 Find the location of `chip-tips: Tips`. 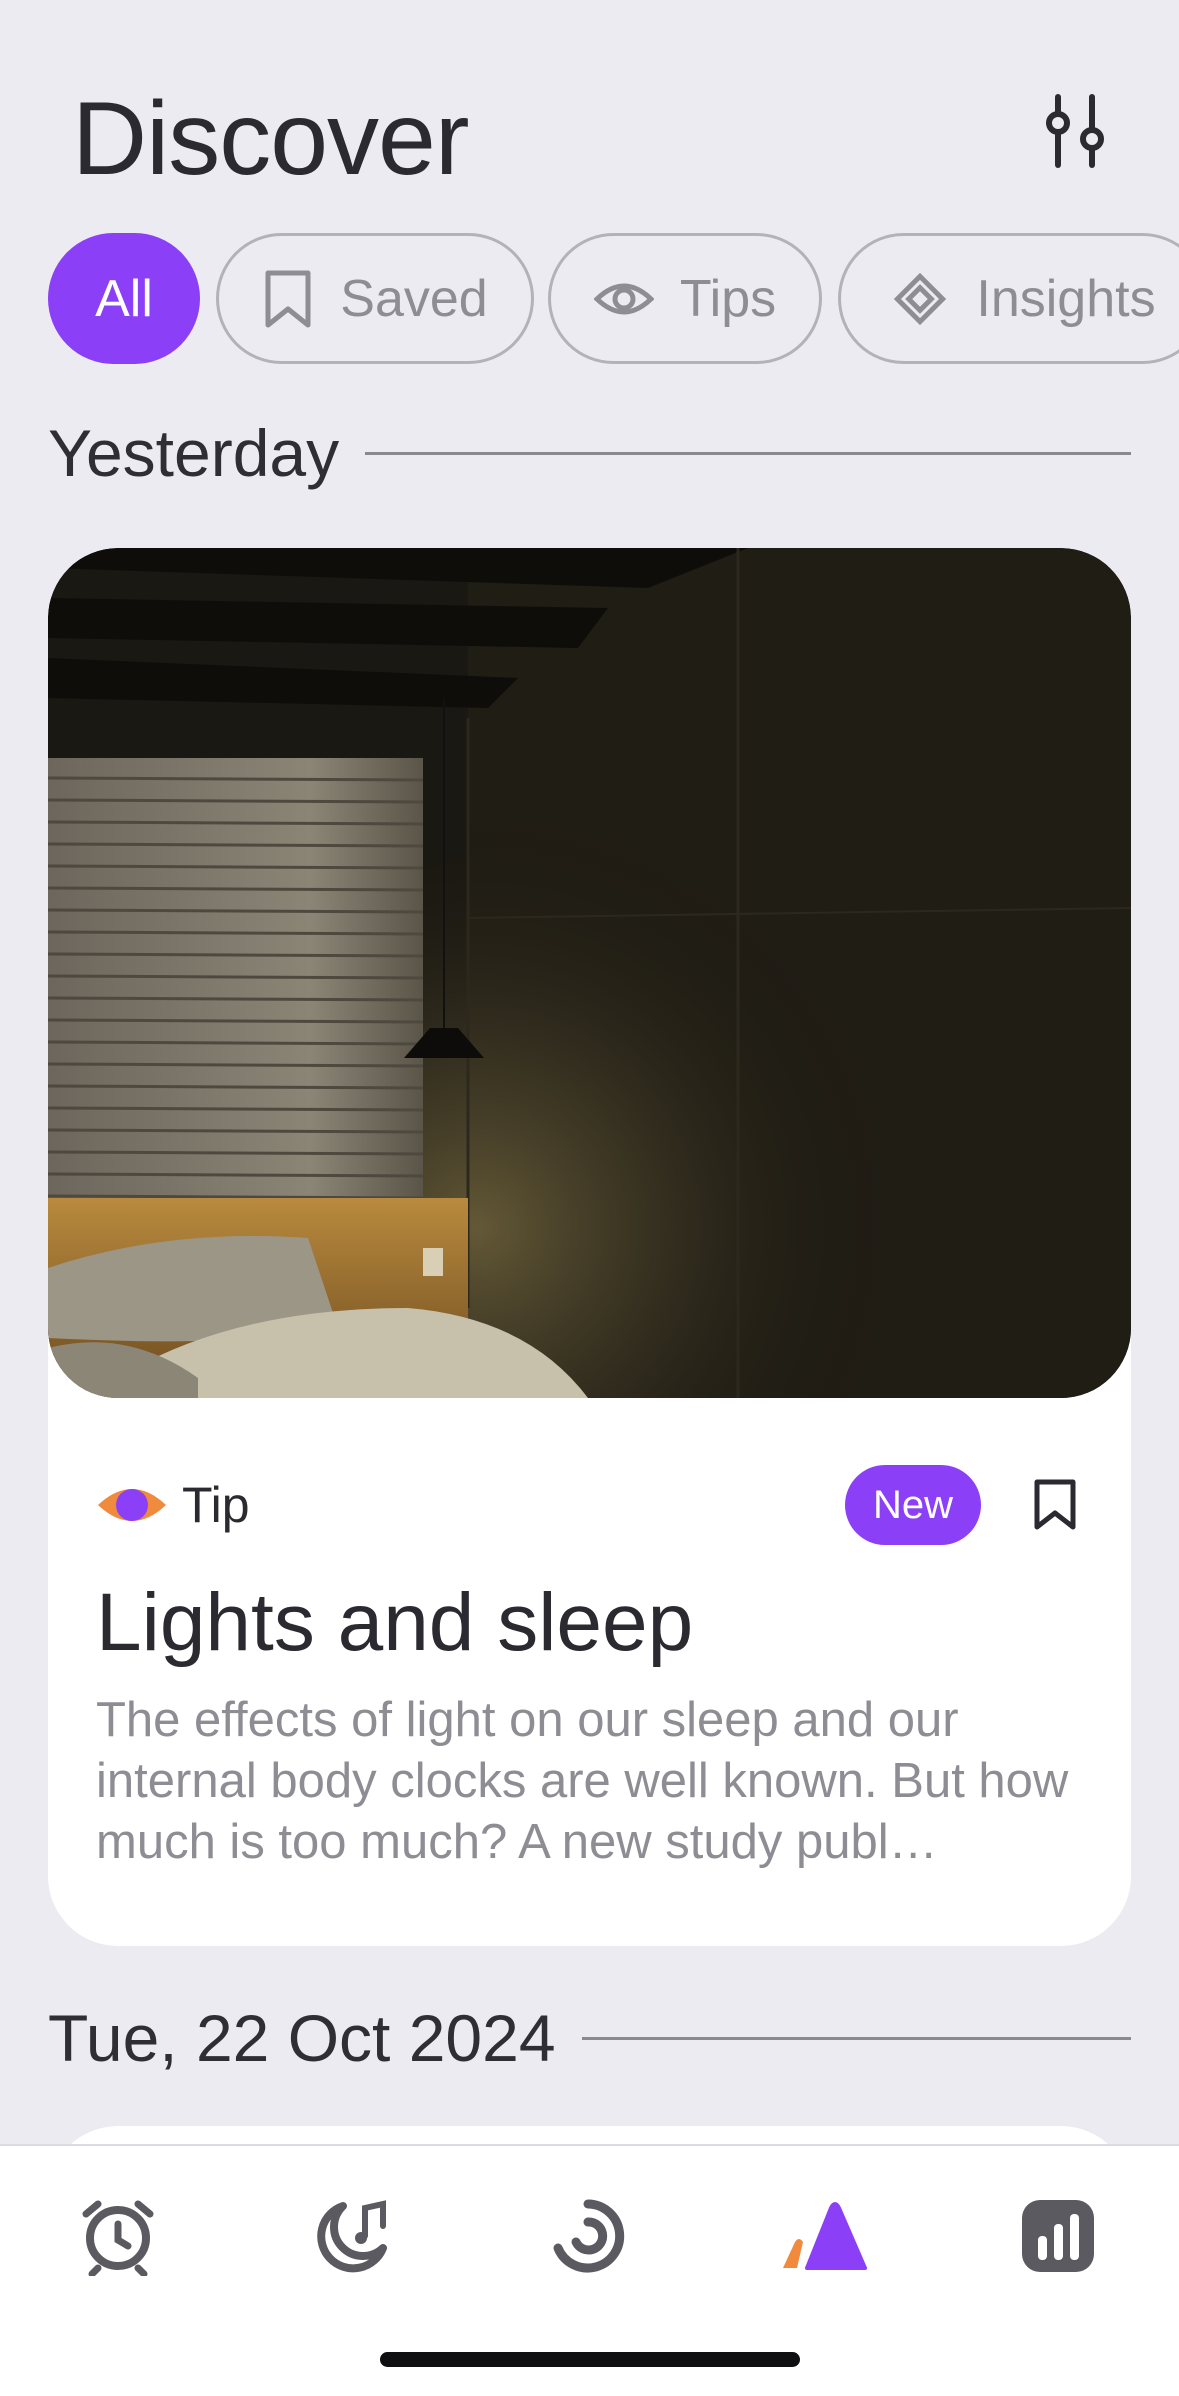

chip-tips: Tips is located at coordinates (685, 298).